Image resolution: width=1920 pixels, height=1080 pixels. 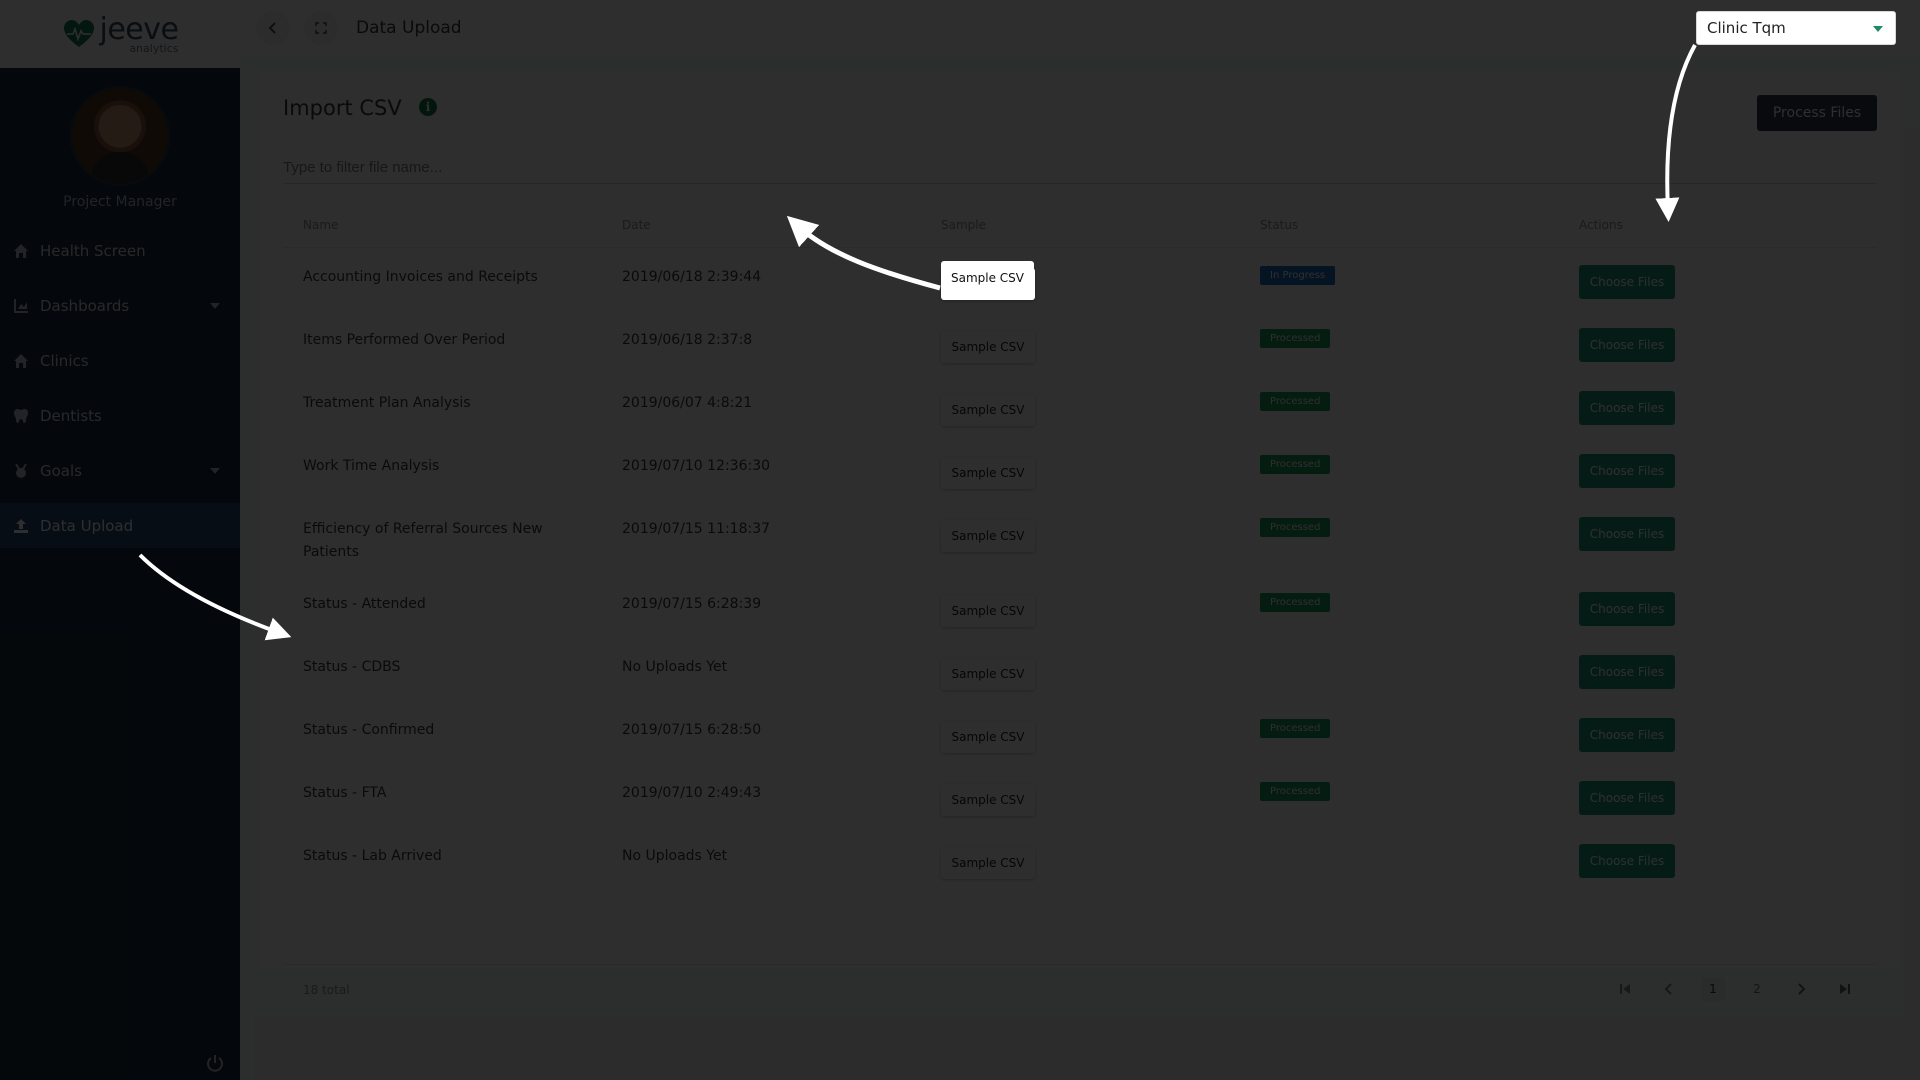 I want to click on home-icon, so click(x=21, y=361).